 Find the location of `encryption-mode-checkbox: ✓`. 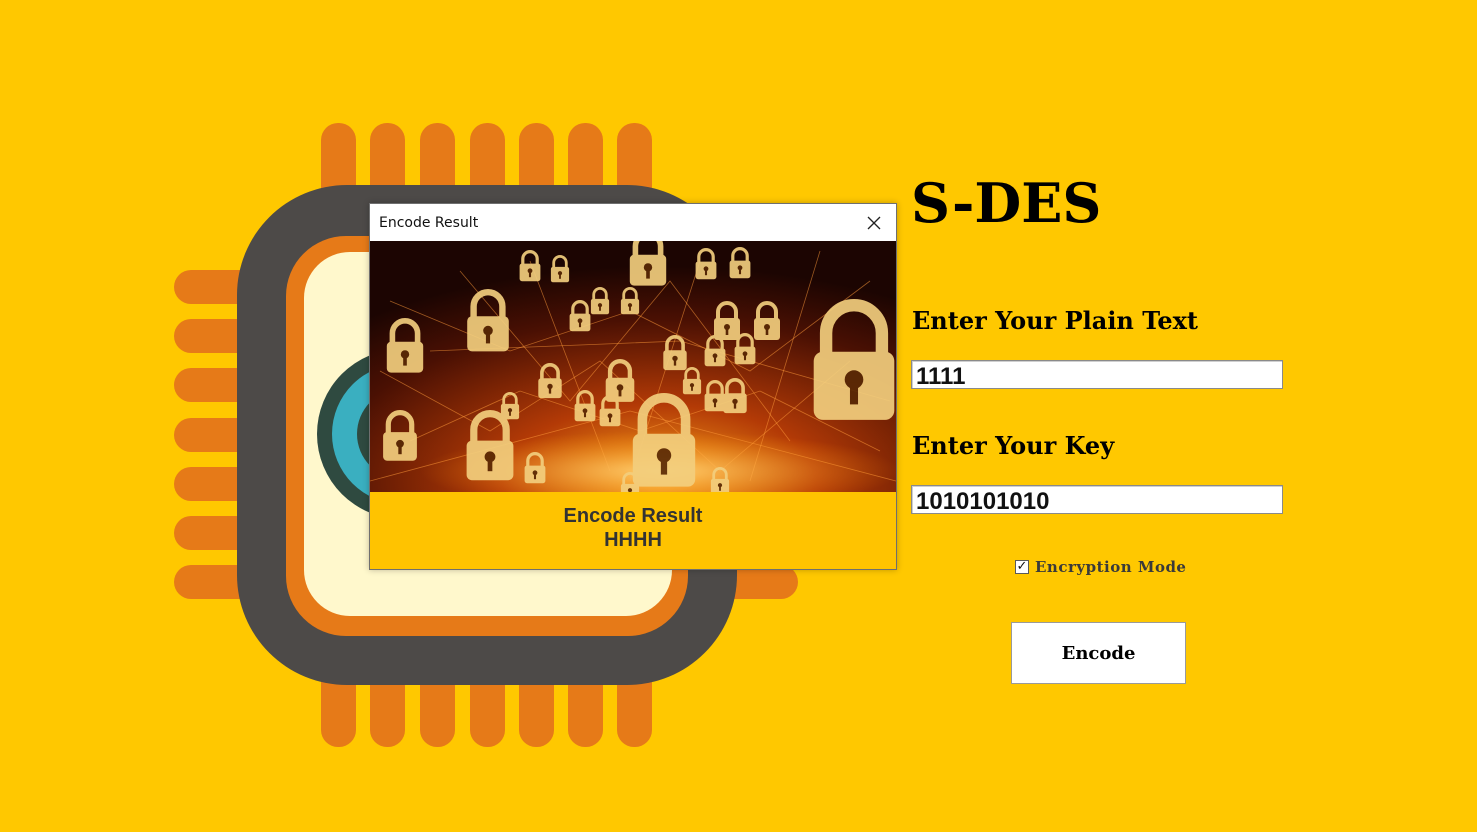

encryption-mode-checkbox: ✓ is located at coordinates (1022, 567).